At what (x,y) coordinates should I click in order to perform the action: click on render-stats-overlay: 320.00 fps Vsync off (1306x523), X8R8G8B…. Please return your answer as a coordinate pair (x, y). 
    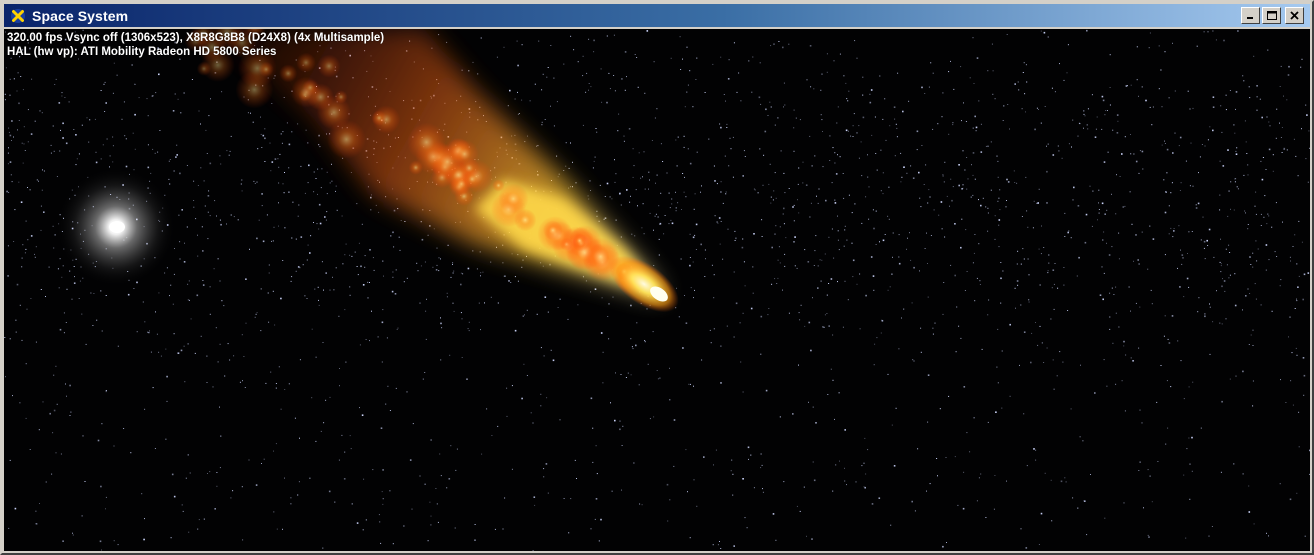
    Looking at the image, I should click on (195, 45).